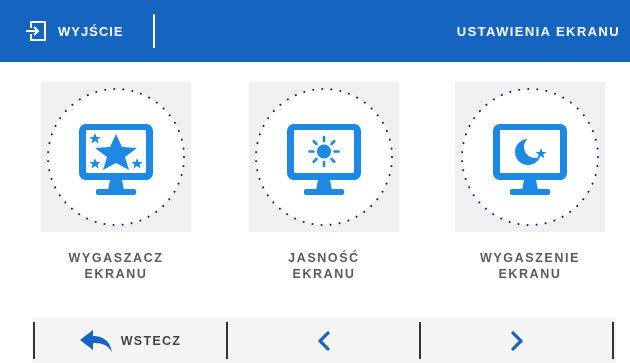 The image size is (630, 363). I want to click on screen-off-monitor-icon, so click(530, 157).